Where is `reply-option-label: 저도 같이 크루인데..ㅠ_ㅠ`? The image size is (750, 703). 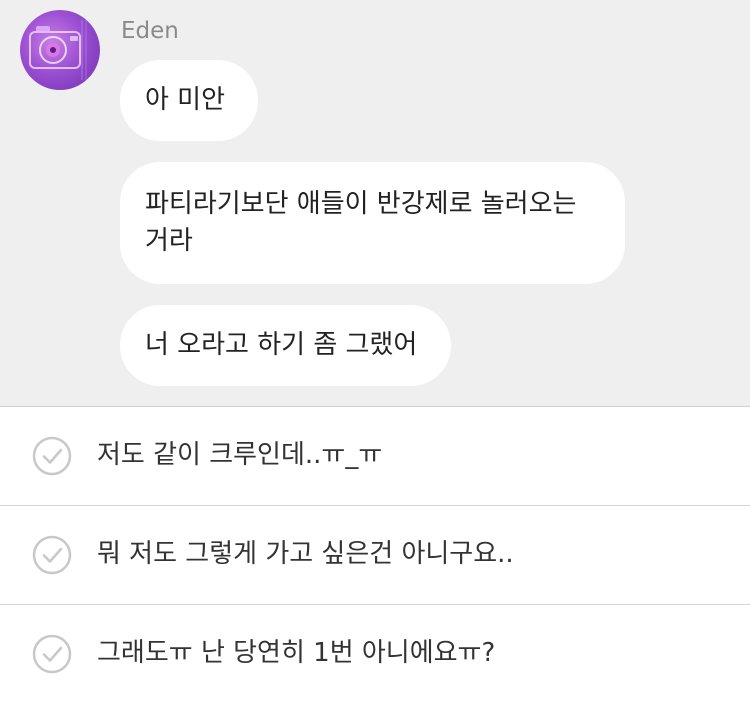
reply-option-label: 저도 같이 크루인데..ㅠ_ㅠ is located at coordinates (240, 455).